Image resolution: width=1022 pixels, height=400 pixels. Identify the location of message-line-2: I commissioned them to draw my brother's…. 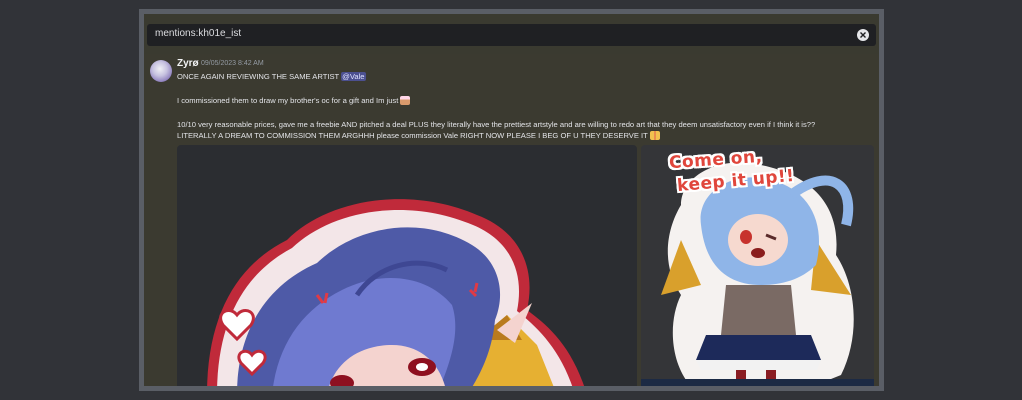
(294, 100).